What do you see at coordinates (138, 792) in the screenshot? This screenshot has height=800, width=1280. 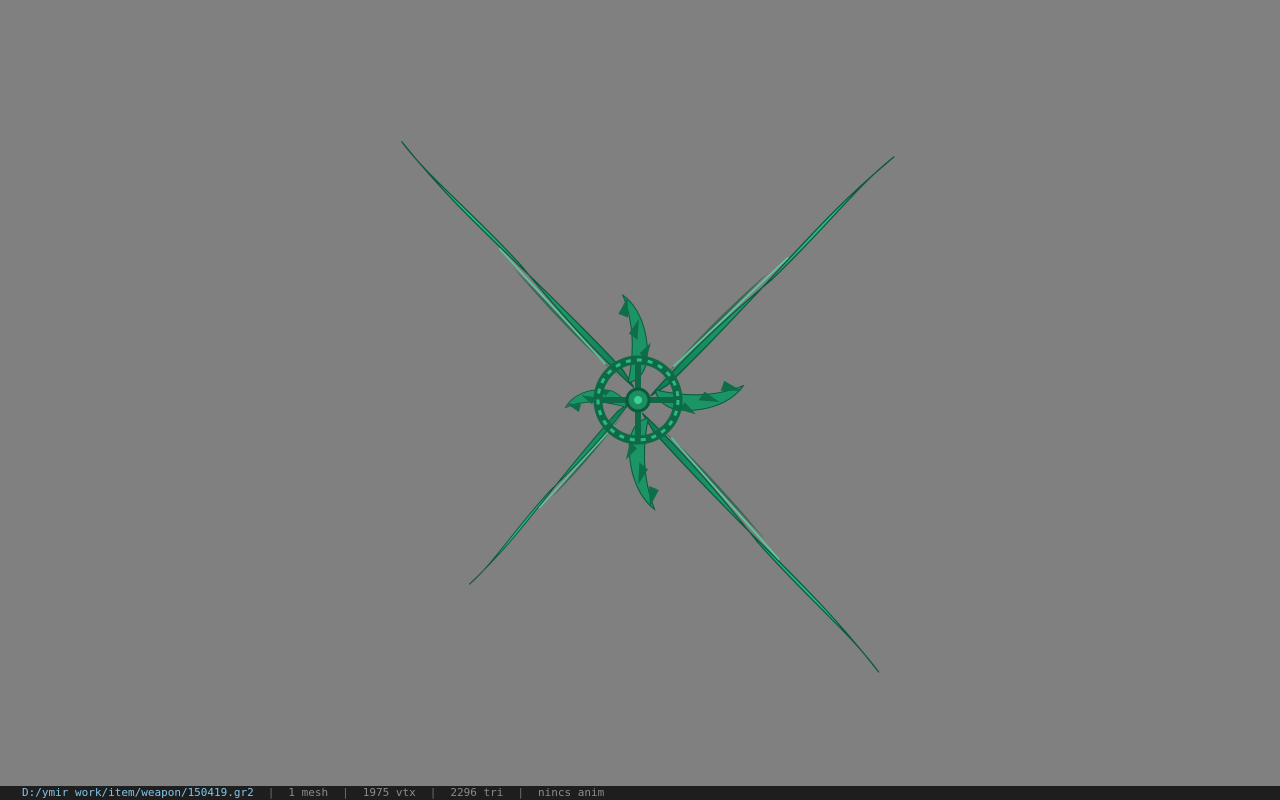 I see `file-path-label: D:/ymir work/item/weapon/150419.gr2` at bounding box center [138, 792].